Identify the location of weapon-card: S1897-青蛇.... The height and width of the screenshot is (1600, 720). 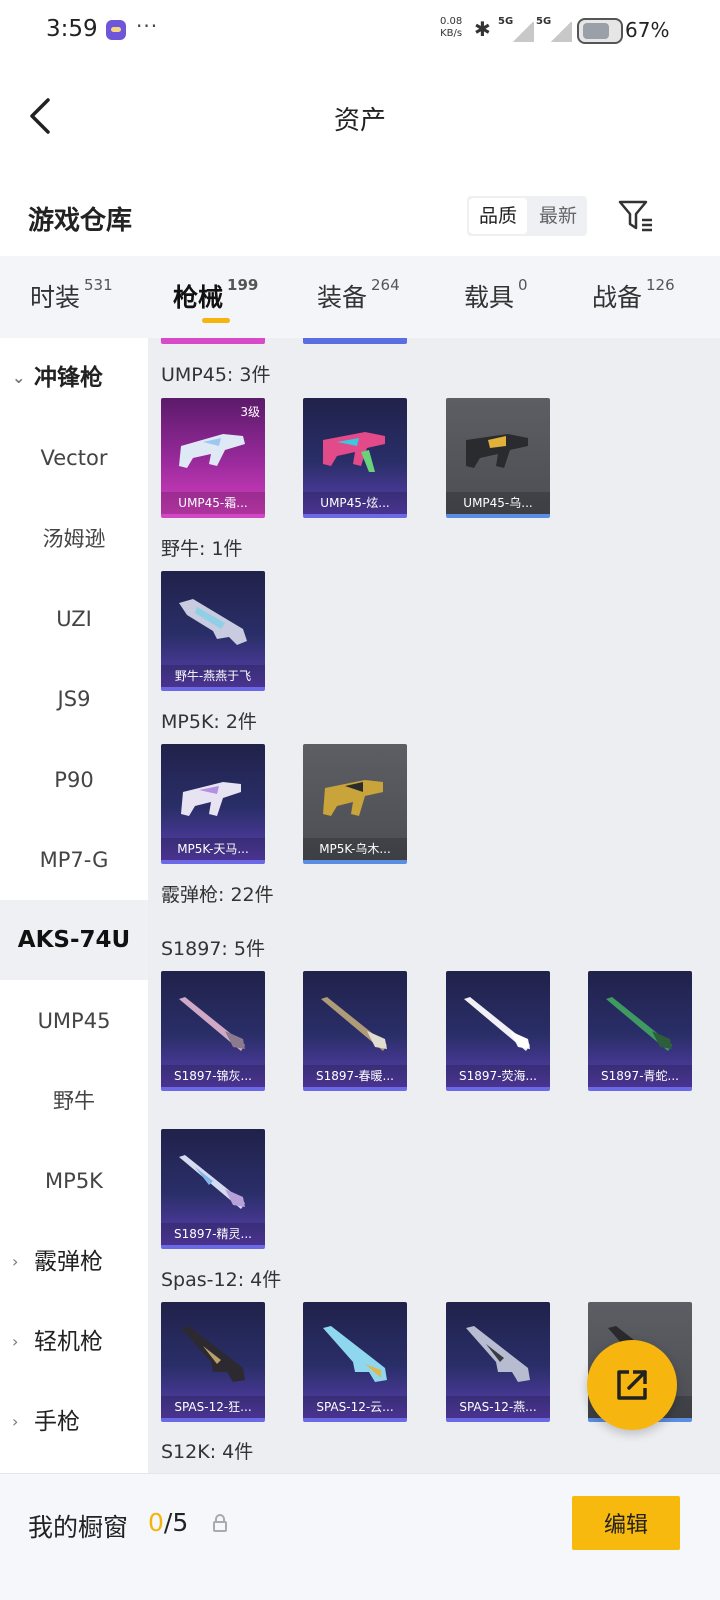
(640, 1031).